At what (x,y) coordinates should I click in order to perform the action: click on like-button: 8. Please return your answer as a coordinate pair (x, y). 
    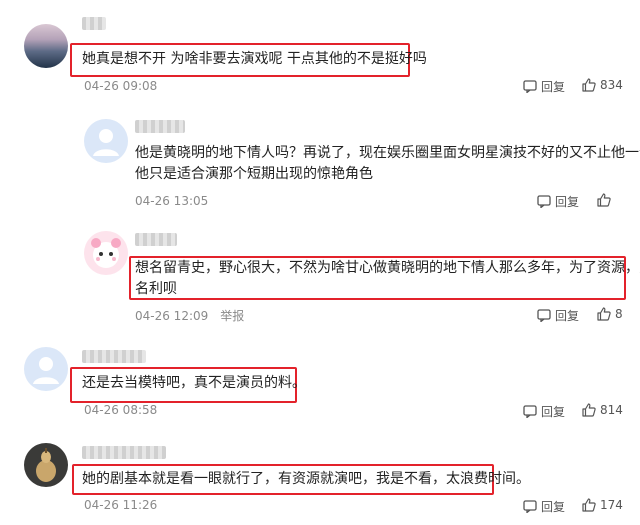
    Looking at the image, I should click on (610, 314).